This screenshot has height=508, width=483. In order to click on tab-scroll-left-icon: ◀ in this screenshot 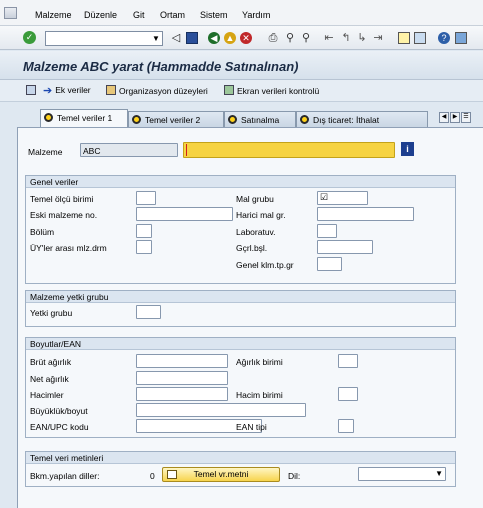, I will do `click(444, 117)`.